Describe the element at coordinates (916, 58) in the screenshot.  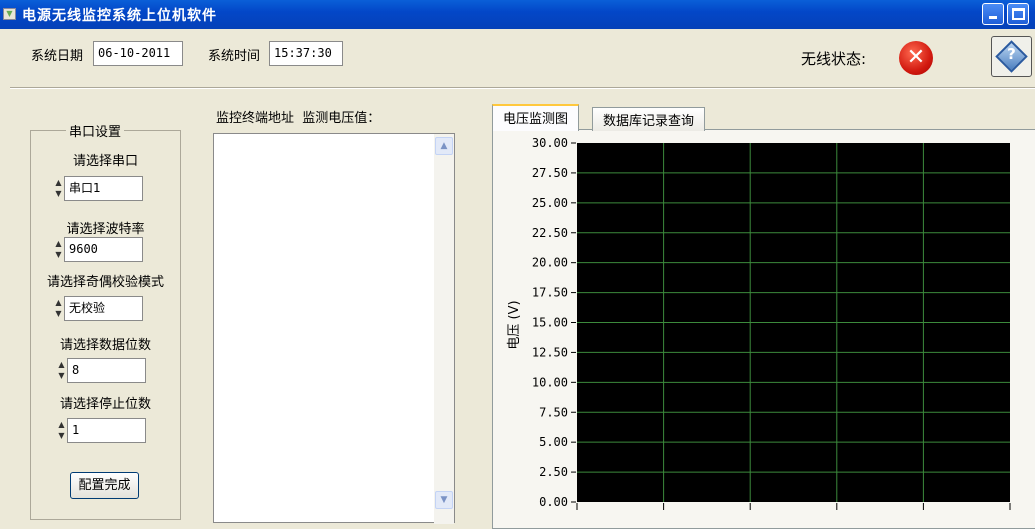
I see `error-x-icon: ✕` at that location.